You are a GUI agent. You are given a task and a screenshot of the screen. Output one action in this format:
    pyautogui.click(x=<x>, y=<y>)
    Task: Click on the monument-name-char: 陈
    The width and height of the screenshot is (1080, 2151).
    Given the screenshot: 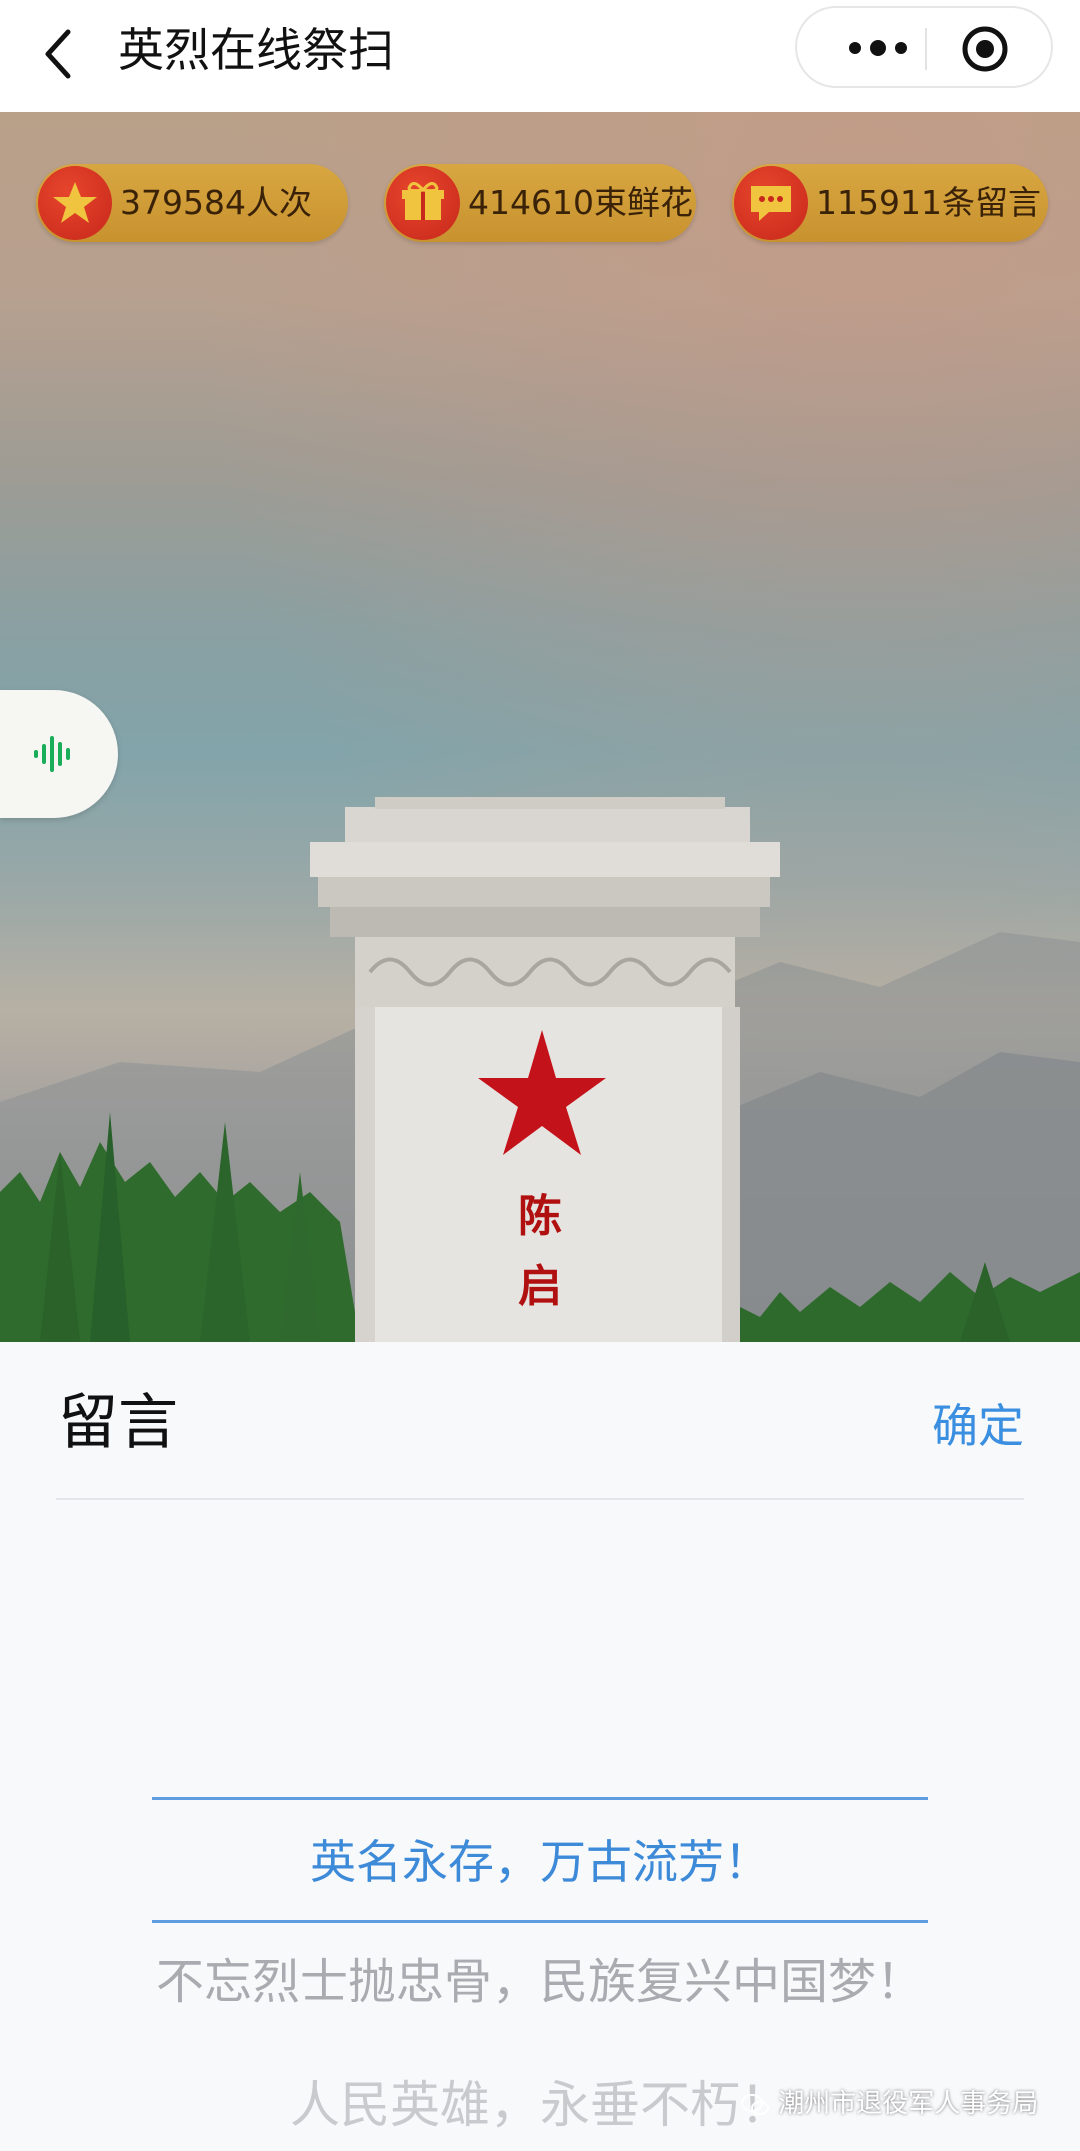 What is the action you would take?
    pyautogui.click(x=540, y=1216)
    